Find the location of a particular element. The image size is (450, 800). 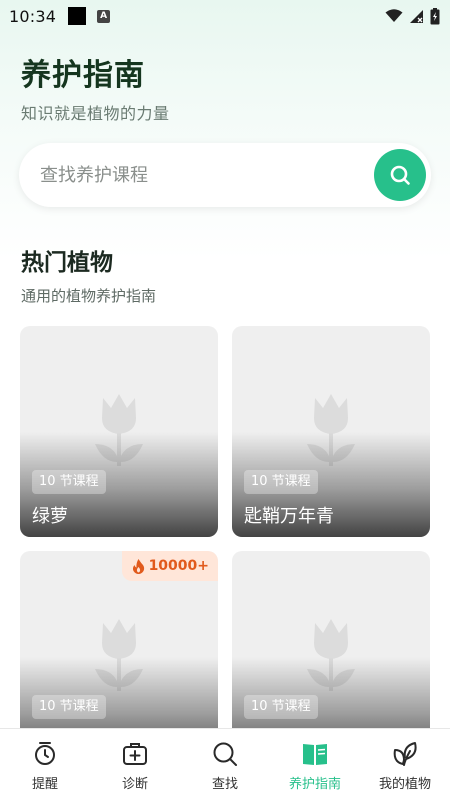

nav-label: 我的植物 is located at coordinates (404, 784).